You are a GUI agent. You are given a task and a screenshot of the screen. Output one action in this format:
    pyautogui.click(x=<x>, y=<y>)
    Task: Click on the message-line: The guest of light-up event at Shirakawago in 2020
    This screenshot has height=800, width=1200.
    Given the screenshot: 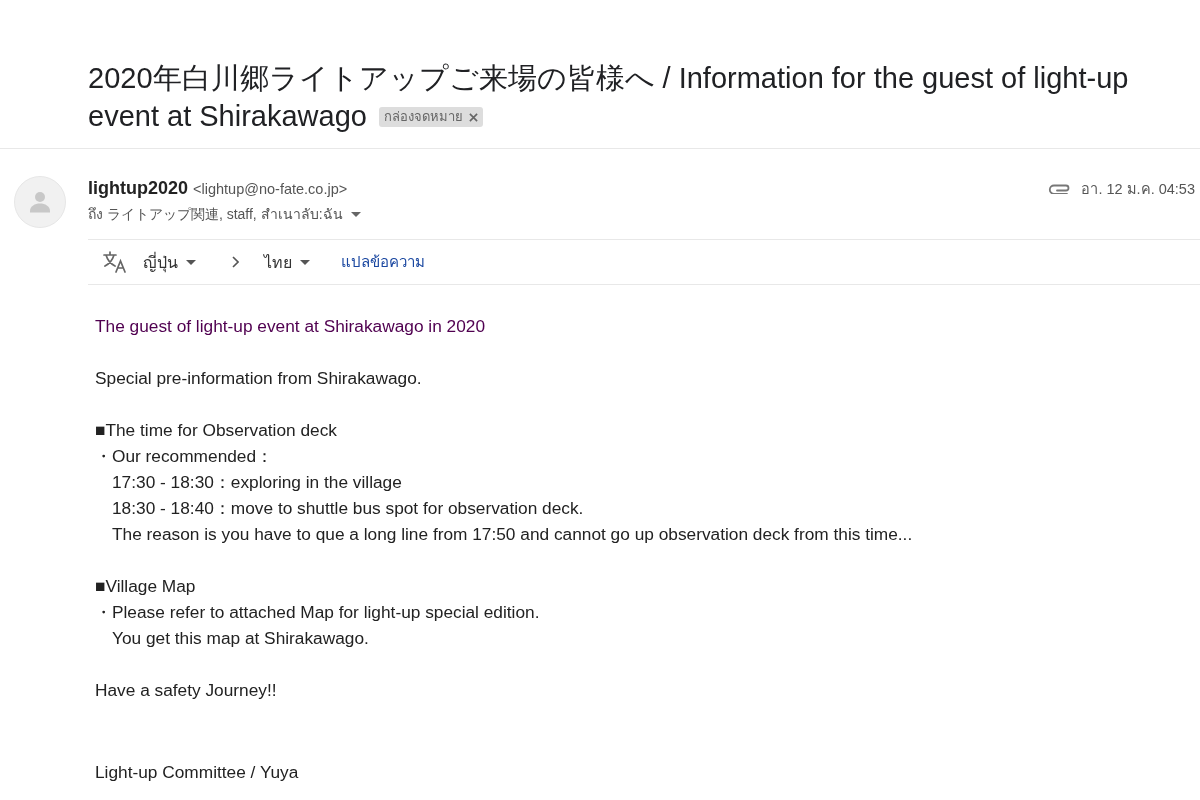 What is the action you would take?
    pyautogui.click(x=290, y=326)
    